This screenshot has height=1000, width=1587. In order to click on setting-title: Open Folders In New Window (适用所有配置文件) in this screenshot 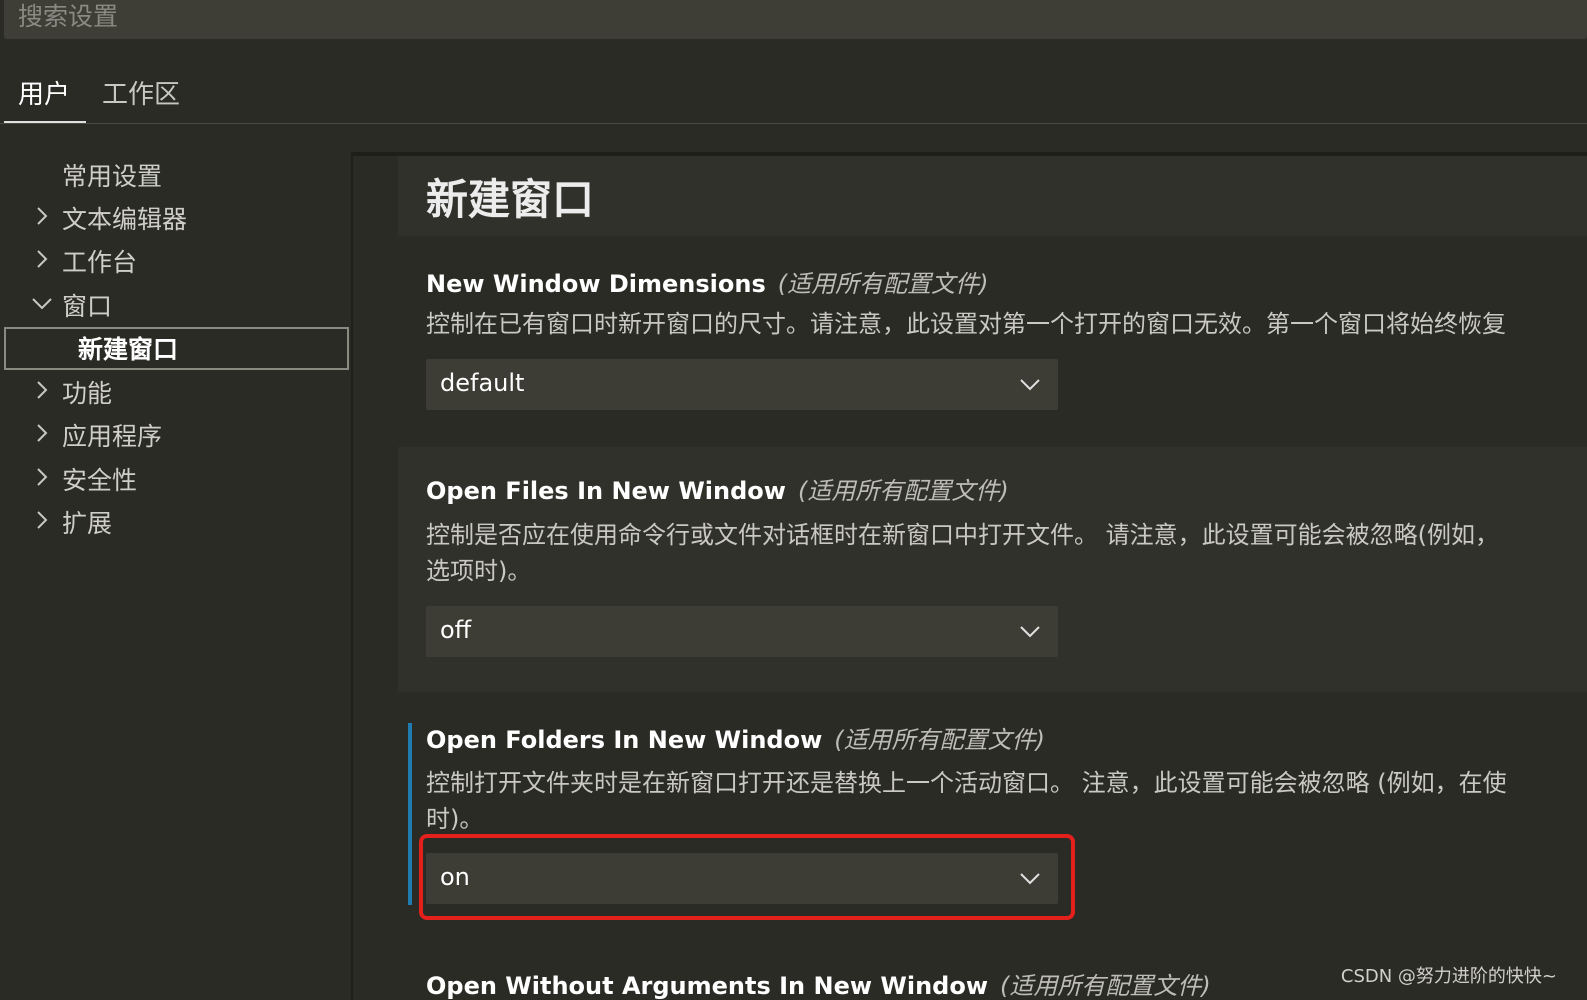, I will do `click(735, 737)`.